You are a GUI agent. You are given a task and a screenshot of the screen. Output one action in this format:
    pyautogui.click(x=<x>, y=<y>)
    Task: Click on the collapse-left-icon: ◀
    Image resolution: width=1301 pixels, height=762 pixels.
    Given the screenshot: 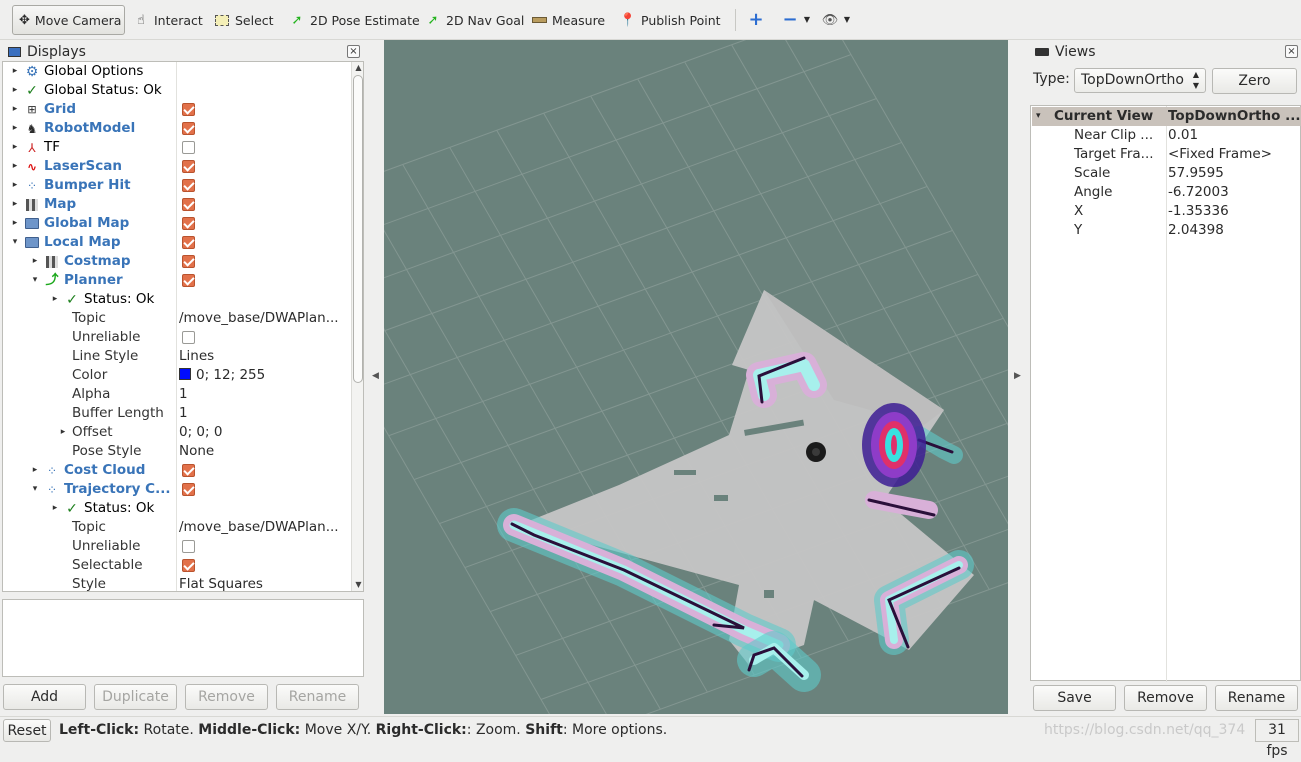 What is the action you would take?
    pyautogui.click(x=375, y=376)
    